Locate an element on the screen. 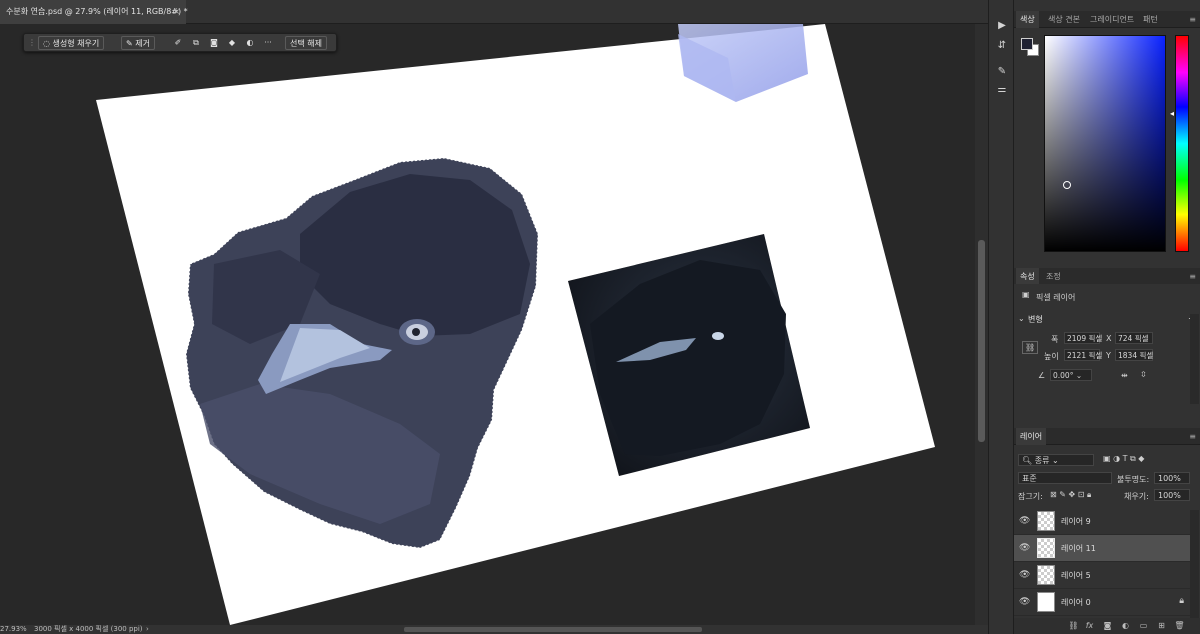  drag-handle-icon: ⋮ is located at coordinates (32, 43).